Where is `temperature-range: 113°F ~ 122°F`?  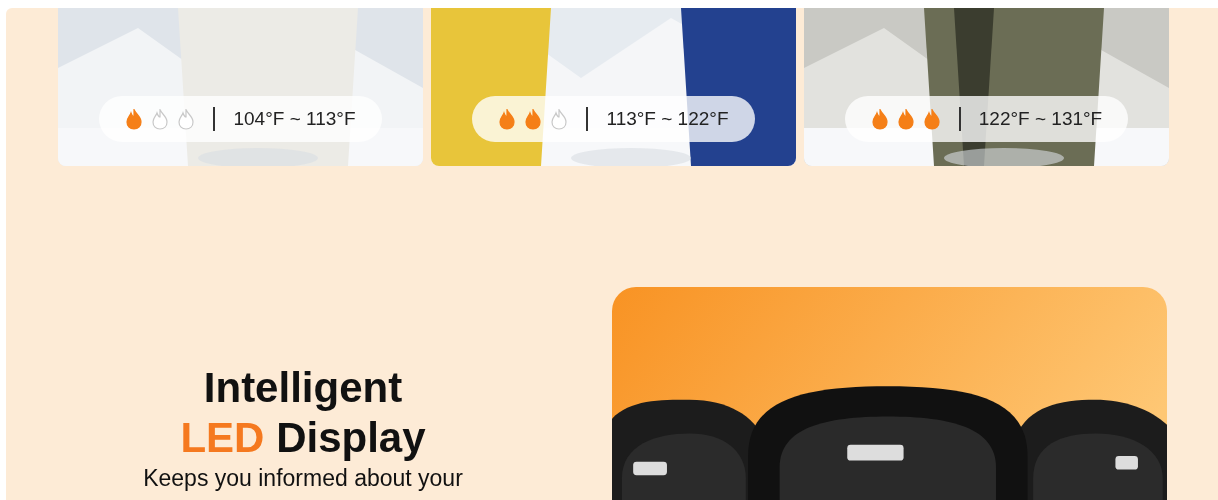
temperature-range: 113°F ~ 122°F is located at coordinates (667, 118).